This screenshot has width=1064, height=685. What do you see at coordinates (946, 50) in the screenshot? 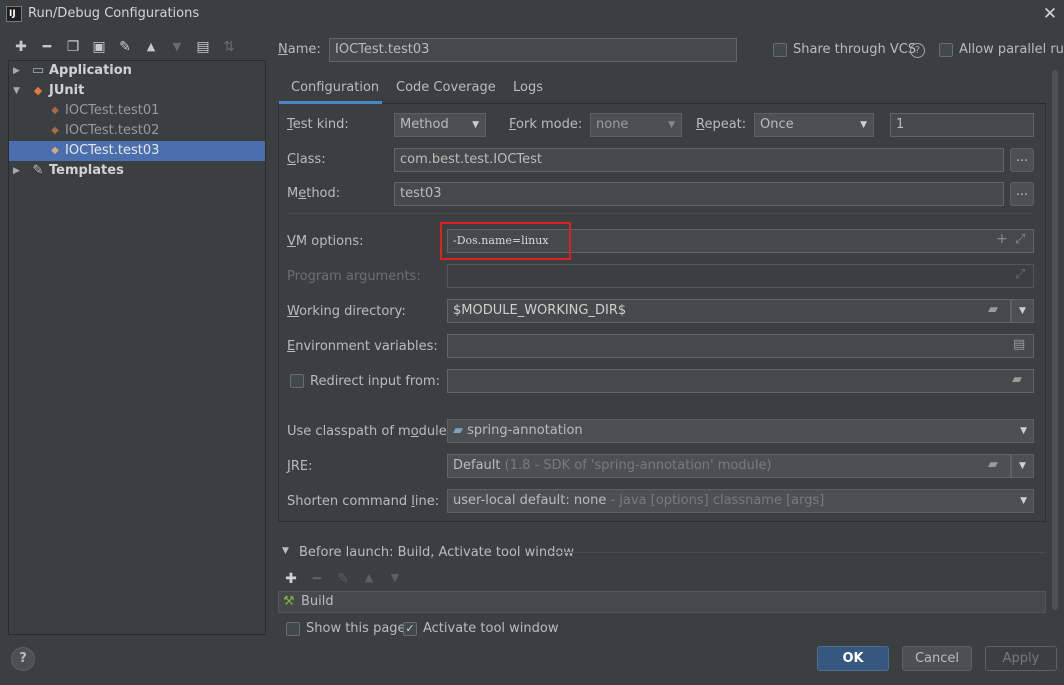
I see `allow-parallel-checkbox` at bounding box center [946, 50].